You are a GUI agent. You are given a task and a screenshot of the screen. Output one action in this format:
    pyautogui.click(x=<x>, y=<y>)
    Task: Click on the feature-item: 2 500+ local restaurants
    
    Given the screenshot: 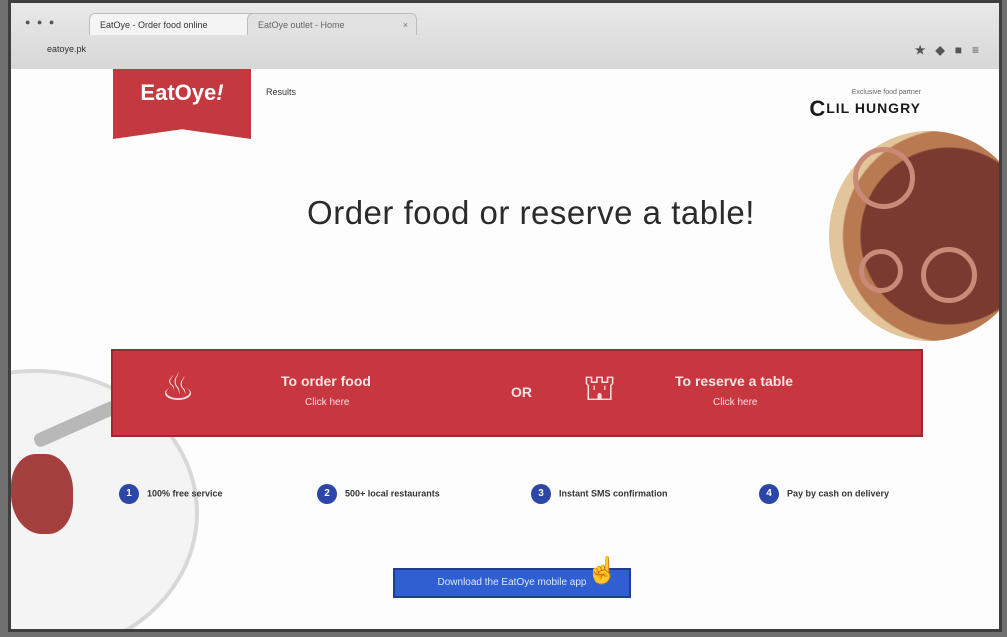 What is the action you would take?
    pyautogui.click(x=378, y=494)
    